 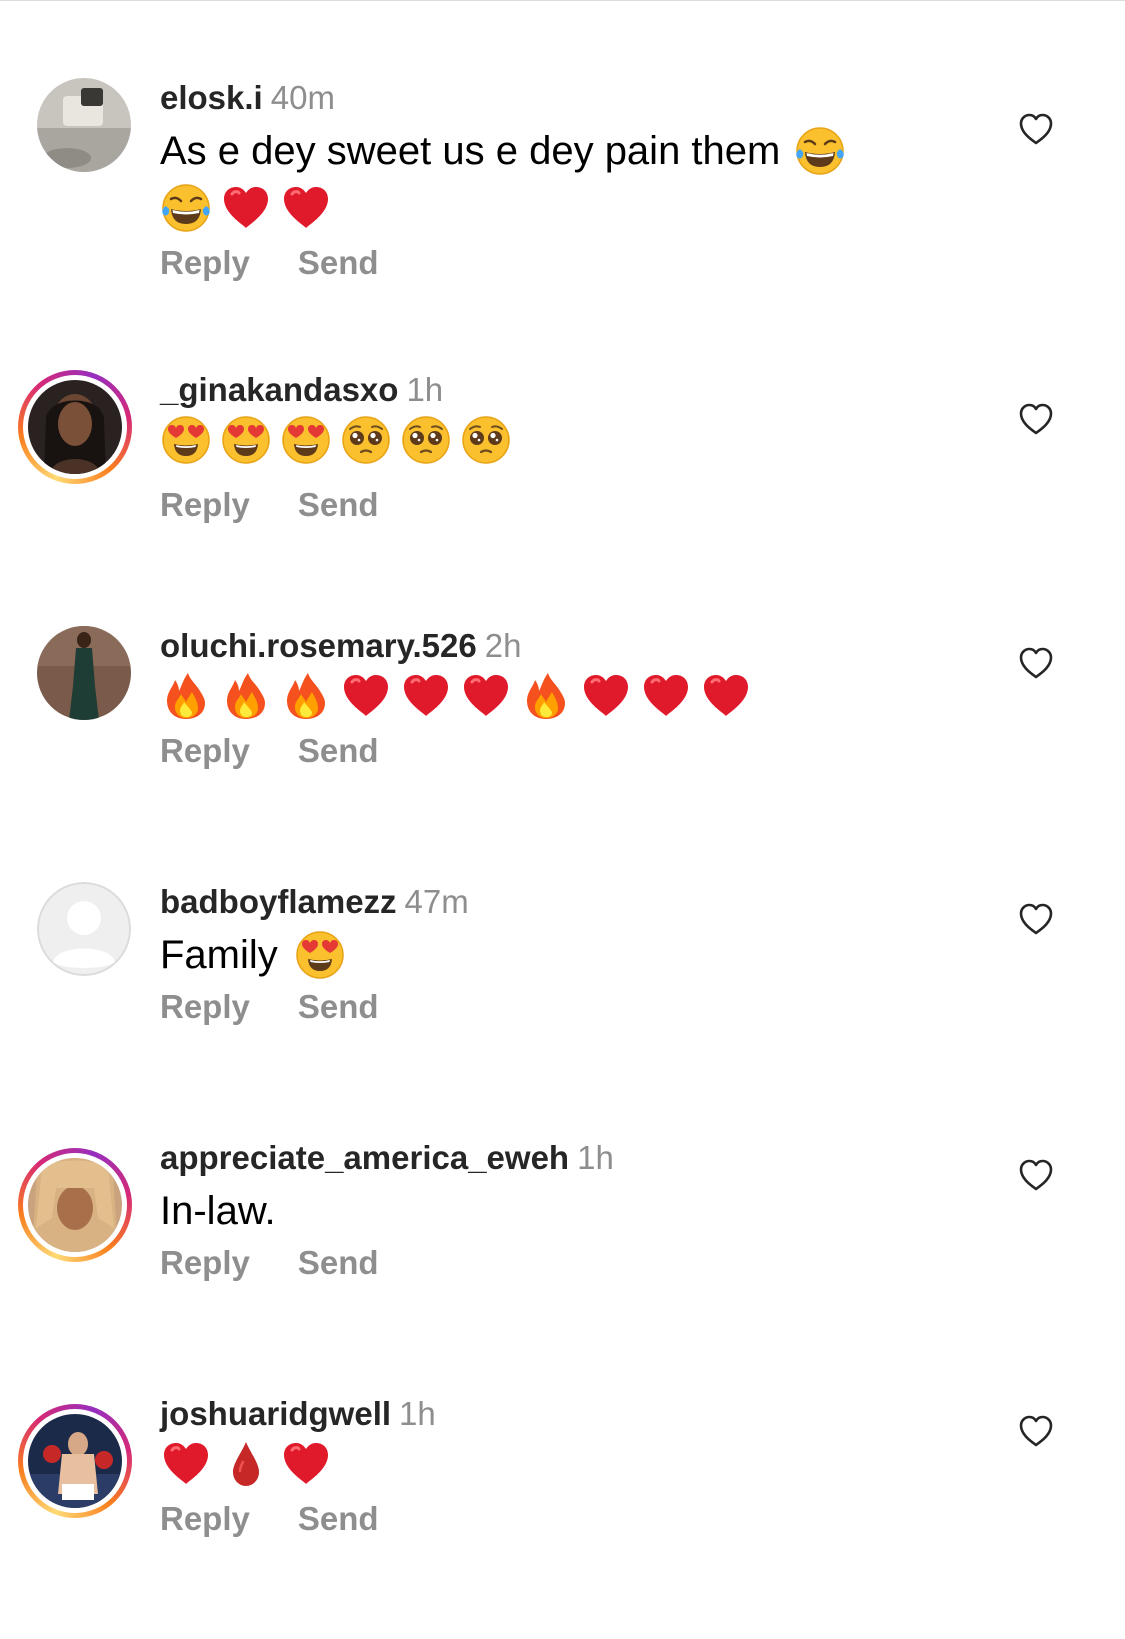 What do you see at coordinates (470, 151) in the screenshot?
I see `comment-body: As e dey sweet us e dey pain them` at bounding box center [470, 151].